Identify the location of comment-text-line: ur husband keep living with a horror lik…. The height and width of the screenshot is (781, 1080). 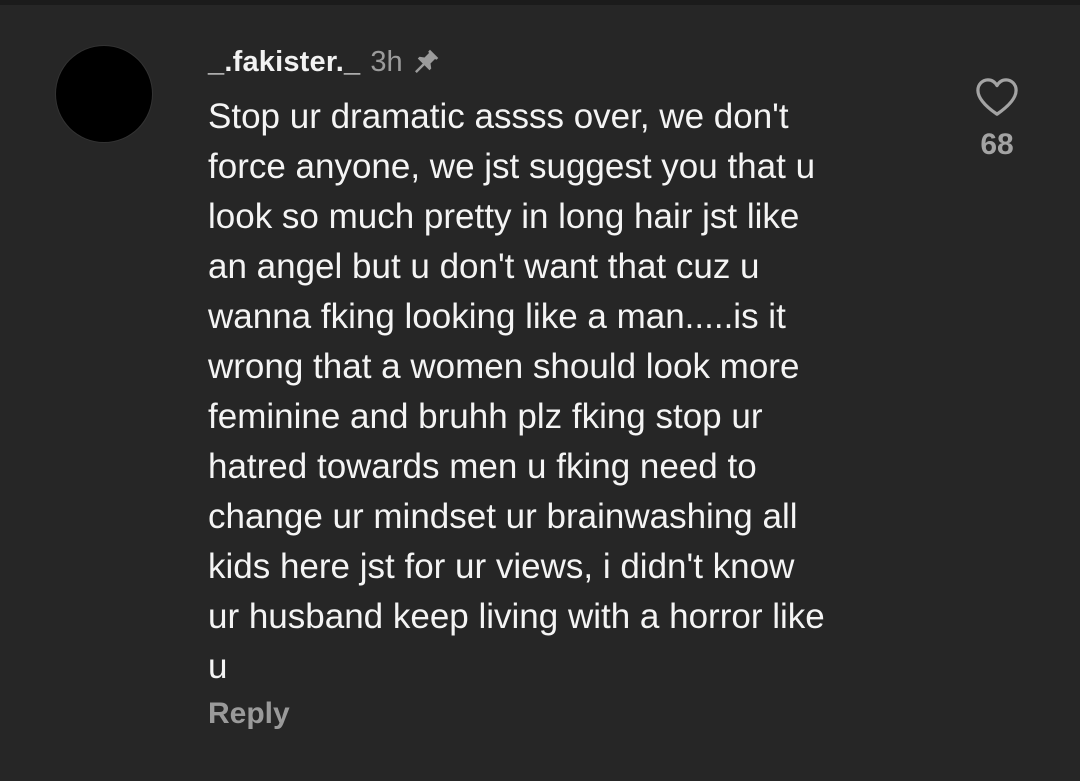
(516, 616).